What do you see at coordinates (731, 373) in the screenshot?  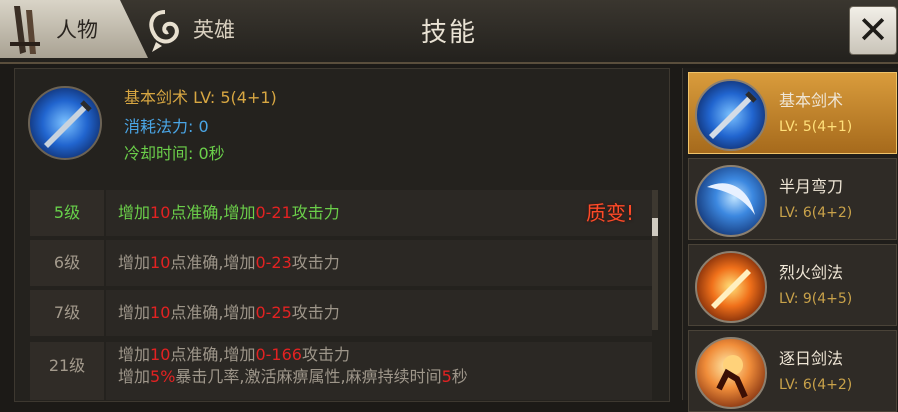 I see `sun-sword-icon` at bounding box center [731, 373].